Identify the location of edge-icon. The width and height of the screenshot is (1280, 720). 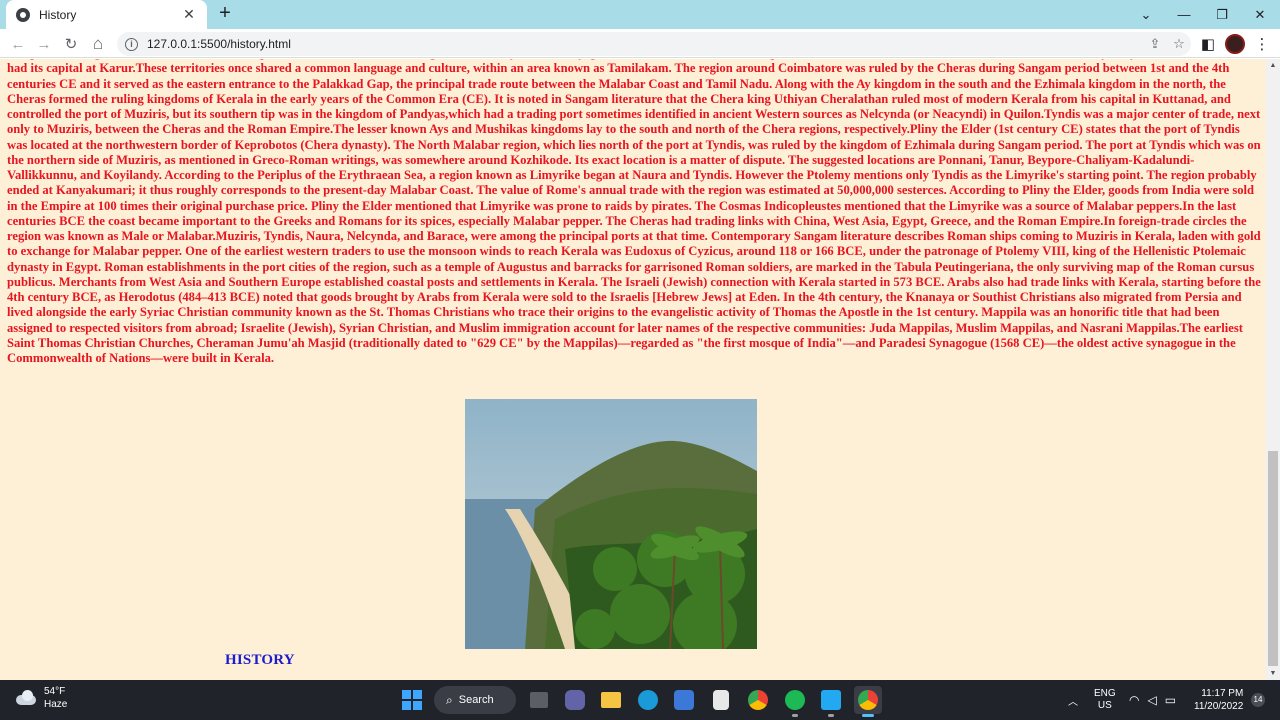
(648, 700).